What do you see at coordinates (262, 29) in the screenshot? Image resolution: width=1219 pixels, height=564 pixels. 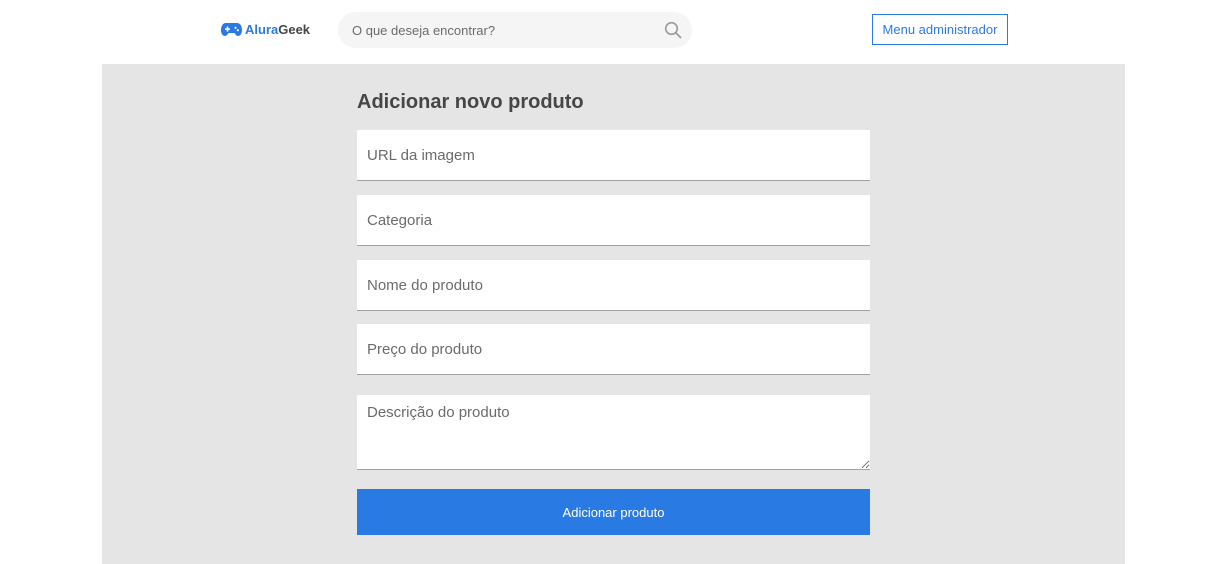 I see `logo-text-alura: Alura` at bounding box center [262, 29].